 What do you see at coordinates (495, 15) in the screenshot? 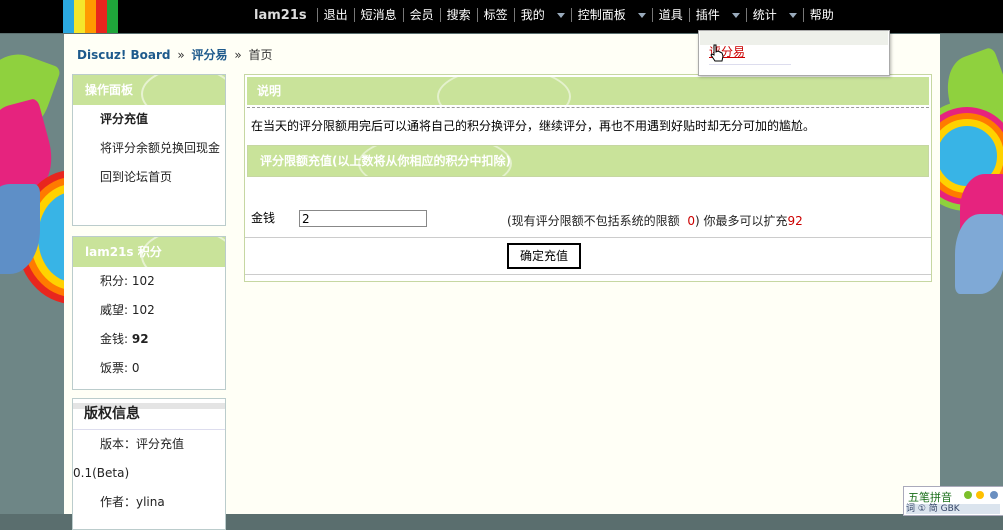
I see `nav-tags: 标签` at bounding box center [495, 15].